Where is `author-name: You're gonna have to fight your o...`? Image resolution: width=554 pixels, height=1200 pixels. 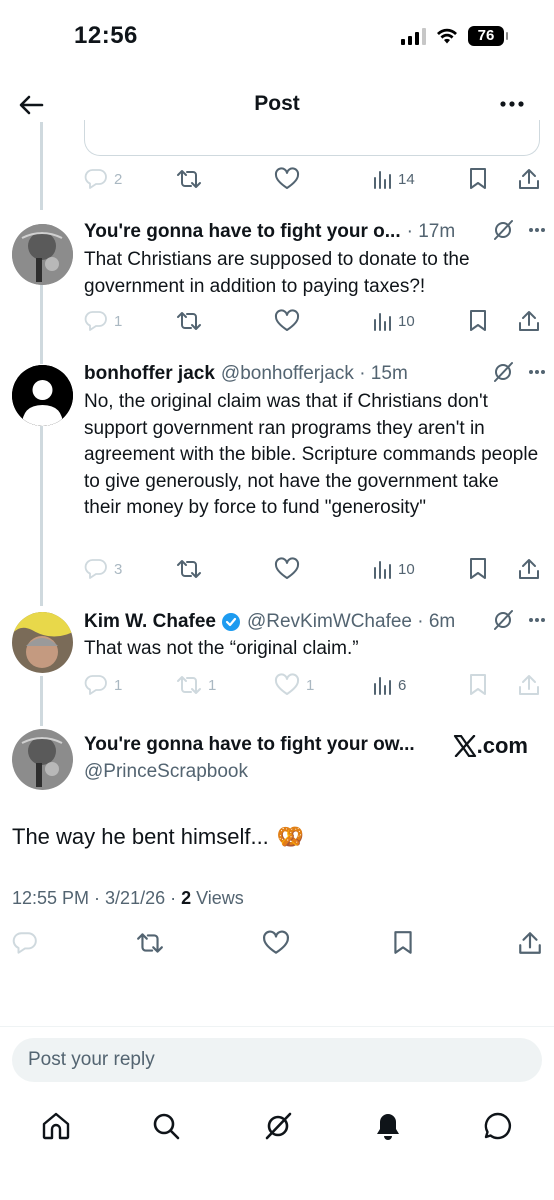 author-name: You're gonna have to fight your o... is located at coordinates (242, 232).